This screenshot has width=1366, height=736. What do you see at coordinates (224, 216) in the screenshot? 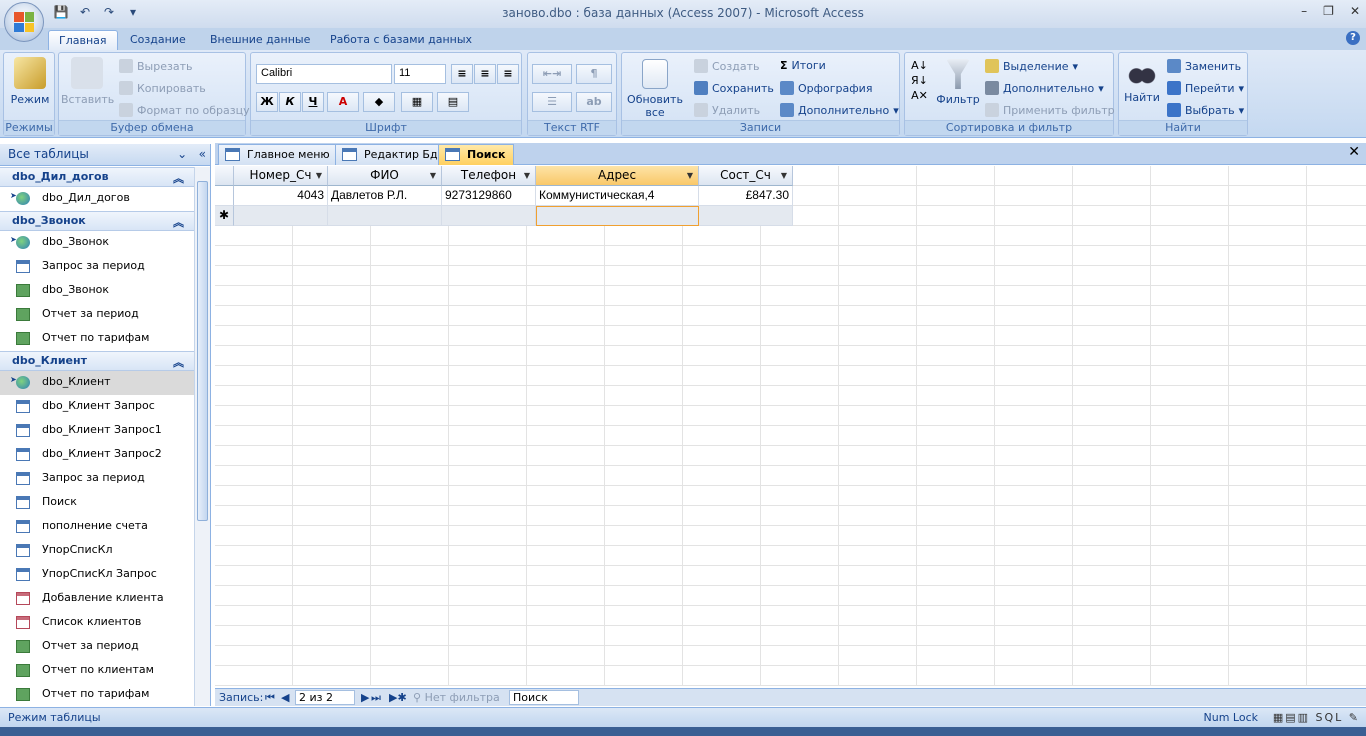
I see `new-row-selector: ✱` at bounding box center [224, 216].